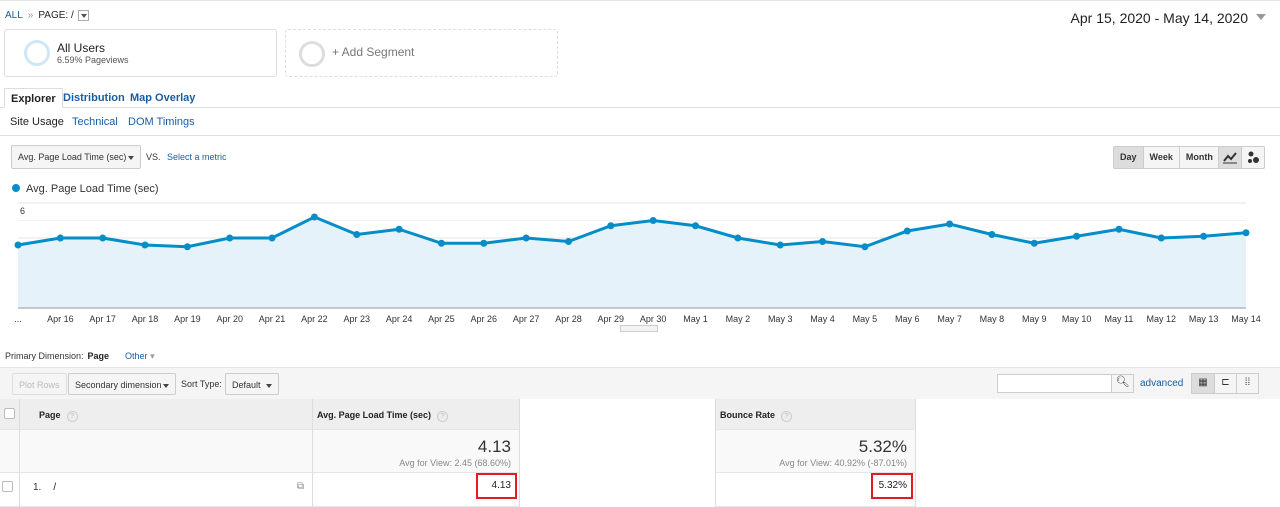 The image size is (1280, 507). I want to click on x-tick-label: Apr 25, so click(441, 319).